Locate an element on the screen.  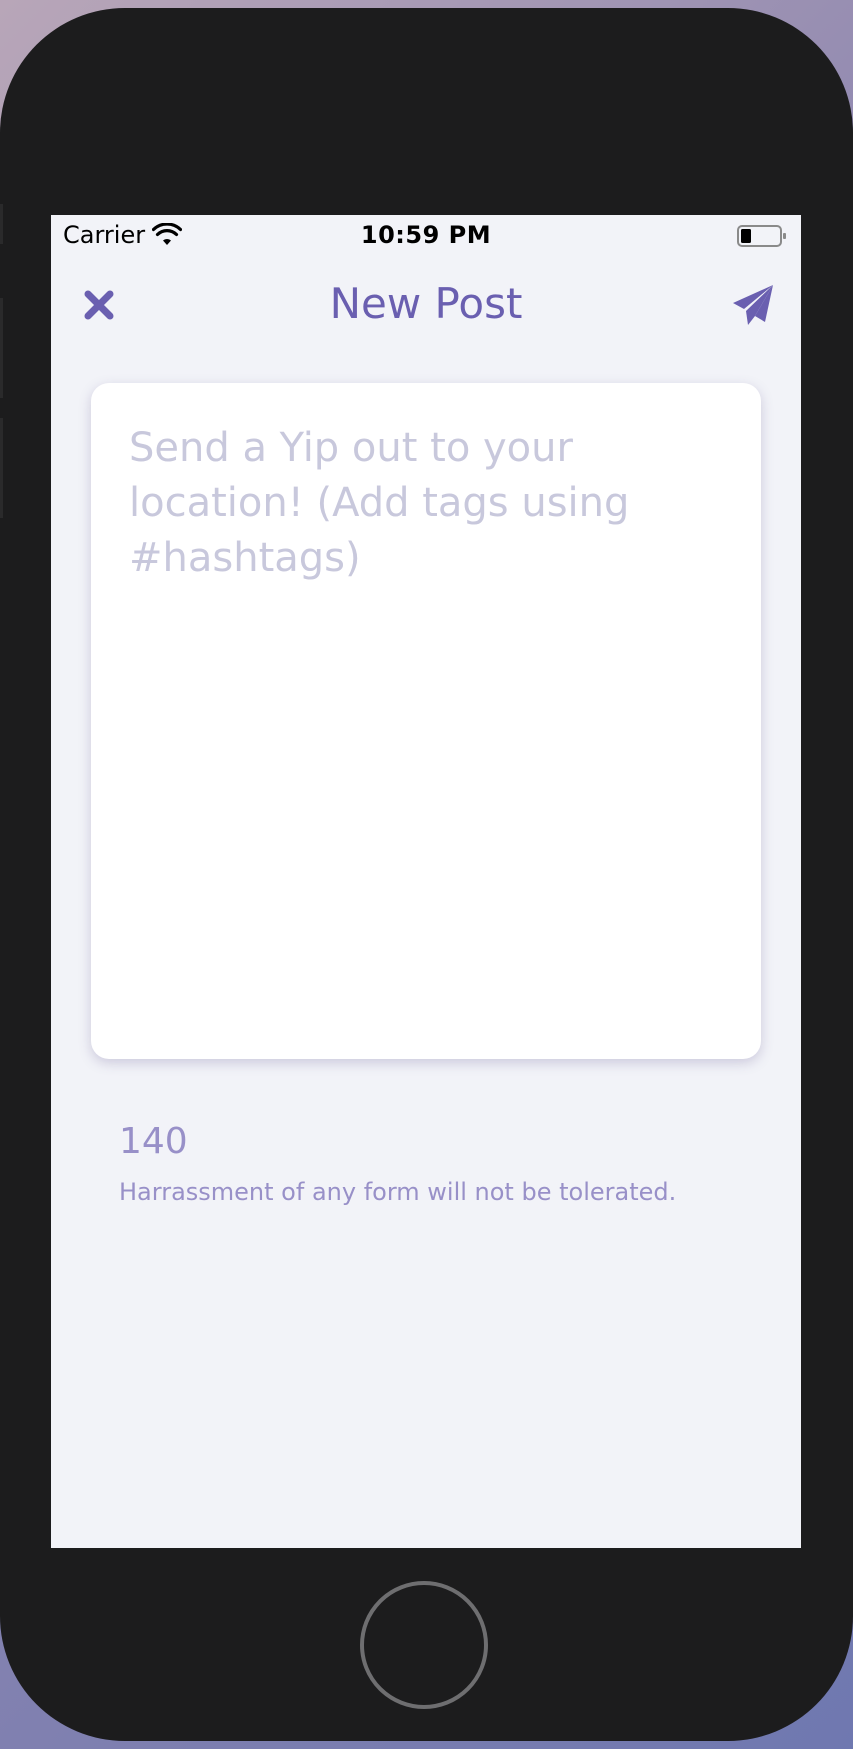
clock: 10:59 PM is located at coordinates (426, 235).